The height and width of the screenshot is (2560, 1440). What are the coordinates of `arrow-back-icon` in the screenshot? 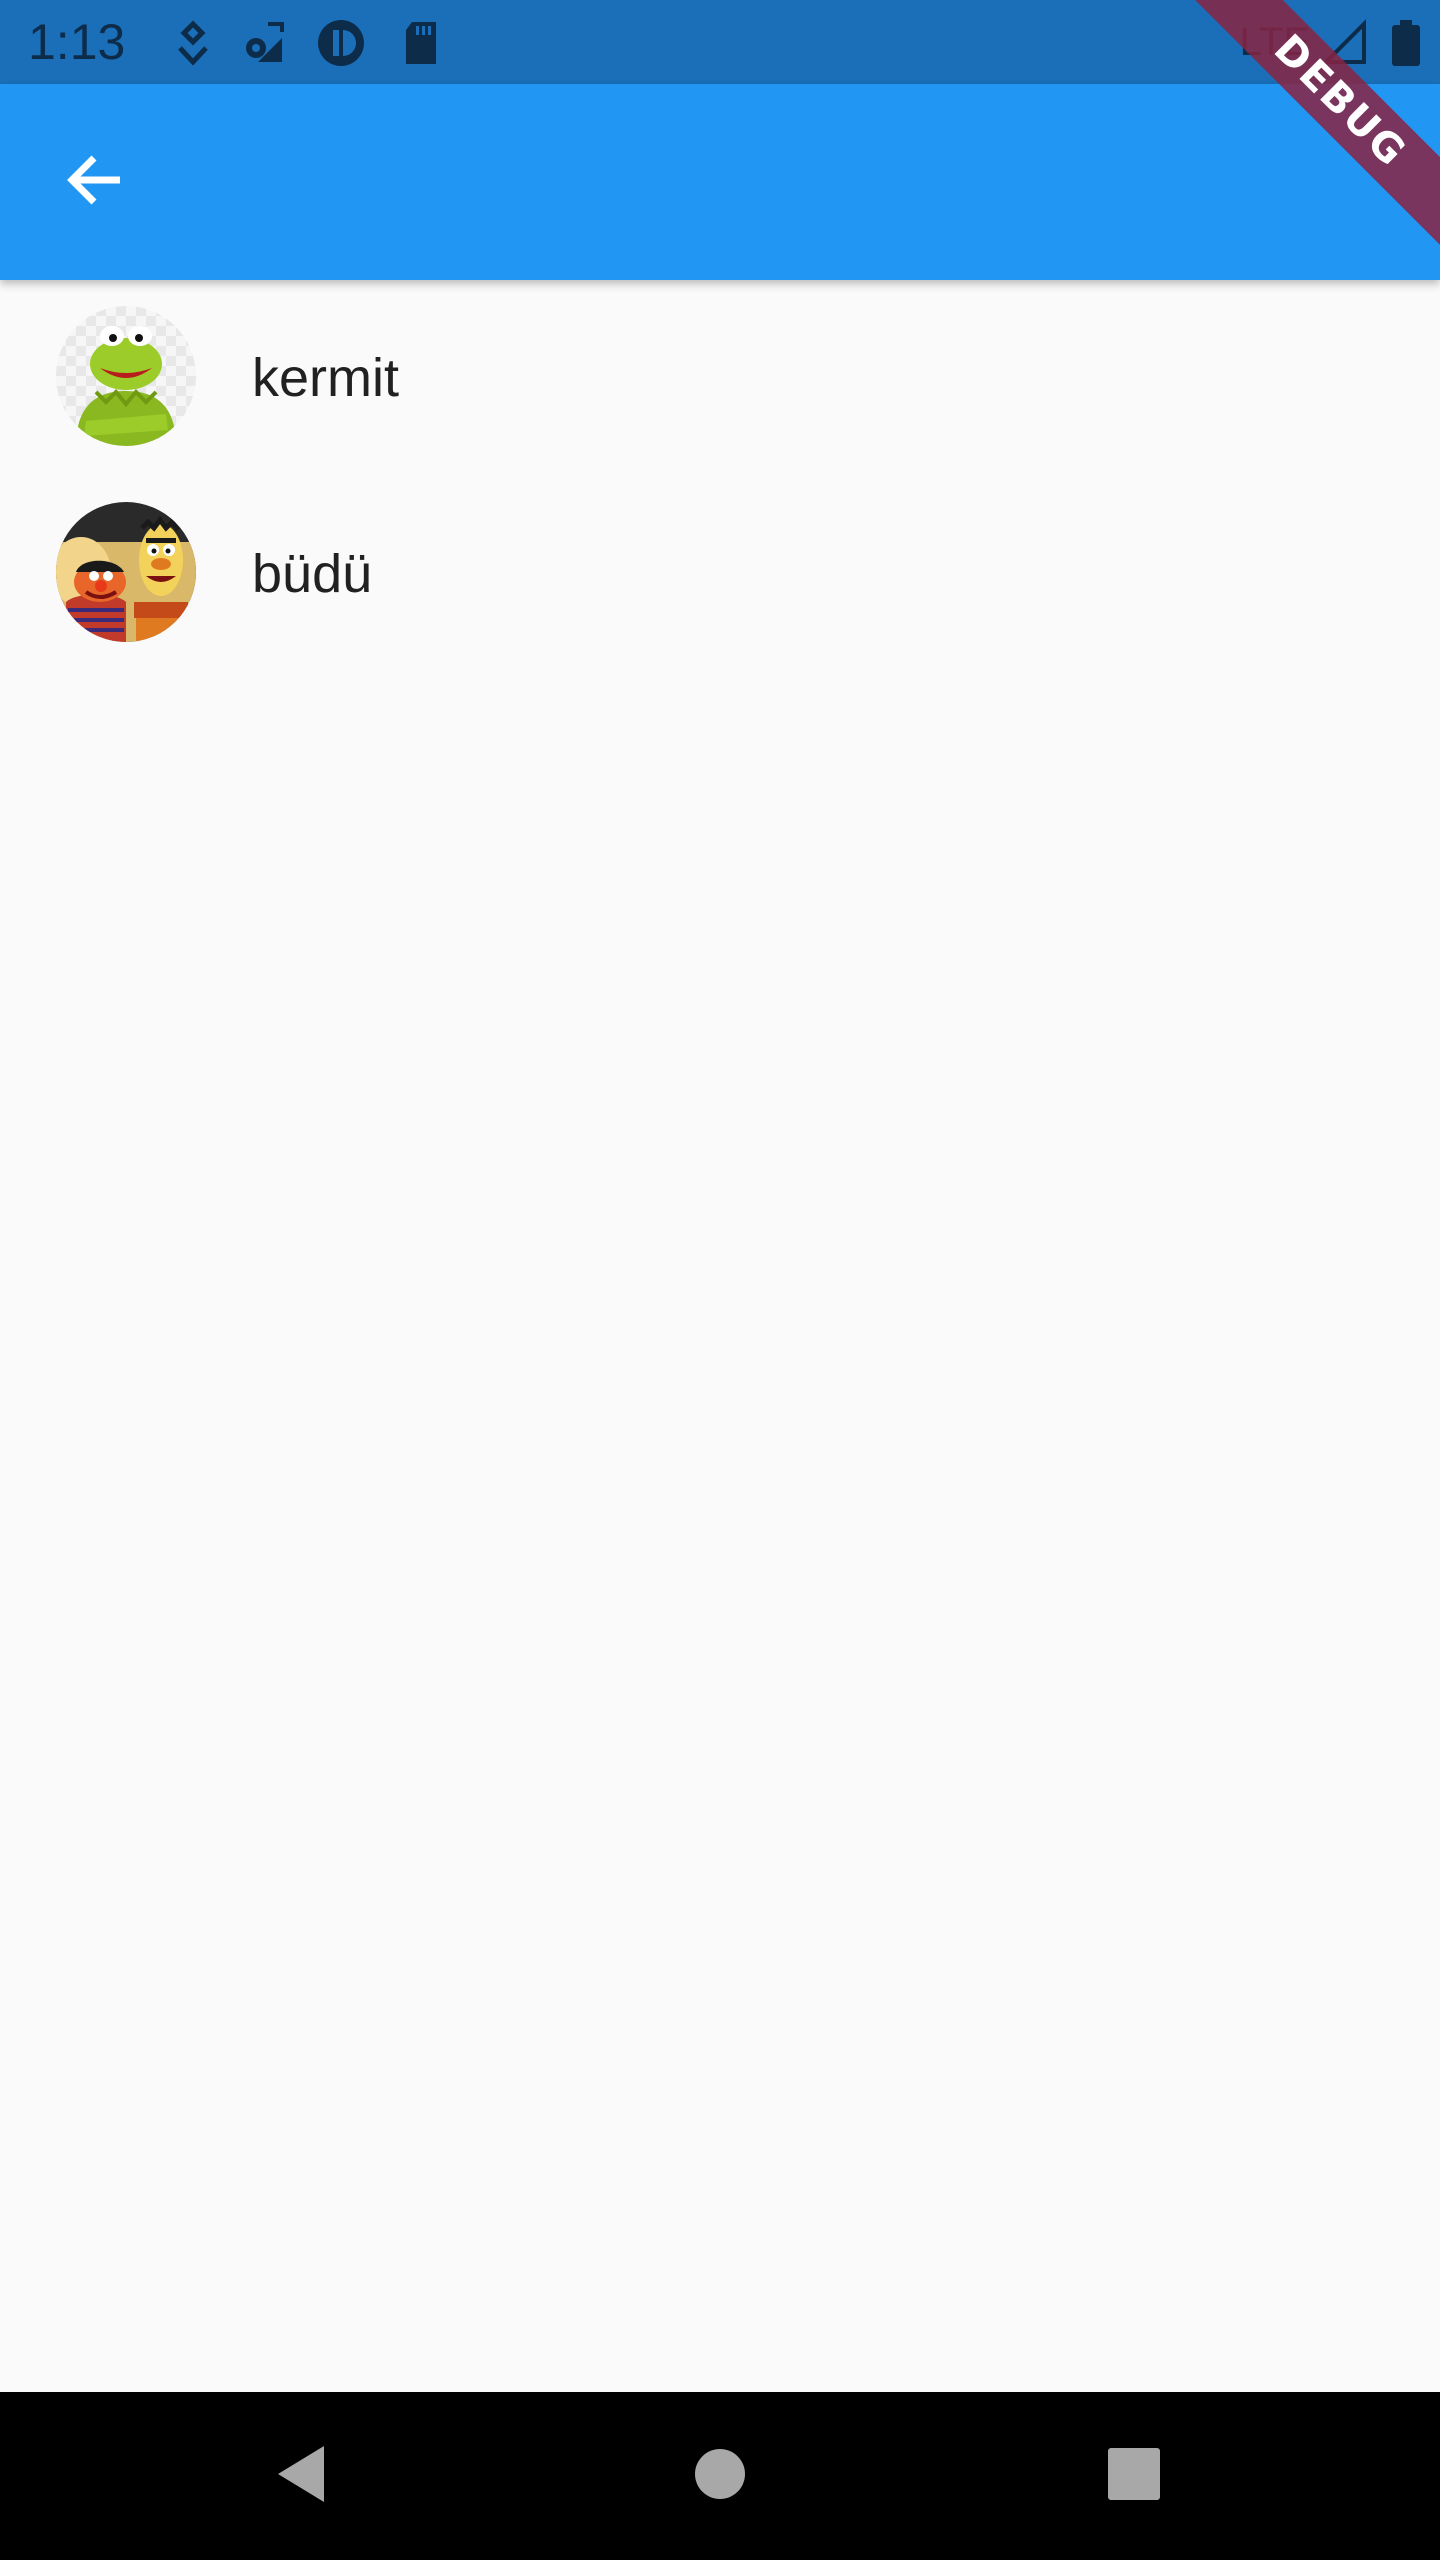 It's located at (96, 182).